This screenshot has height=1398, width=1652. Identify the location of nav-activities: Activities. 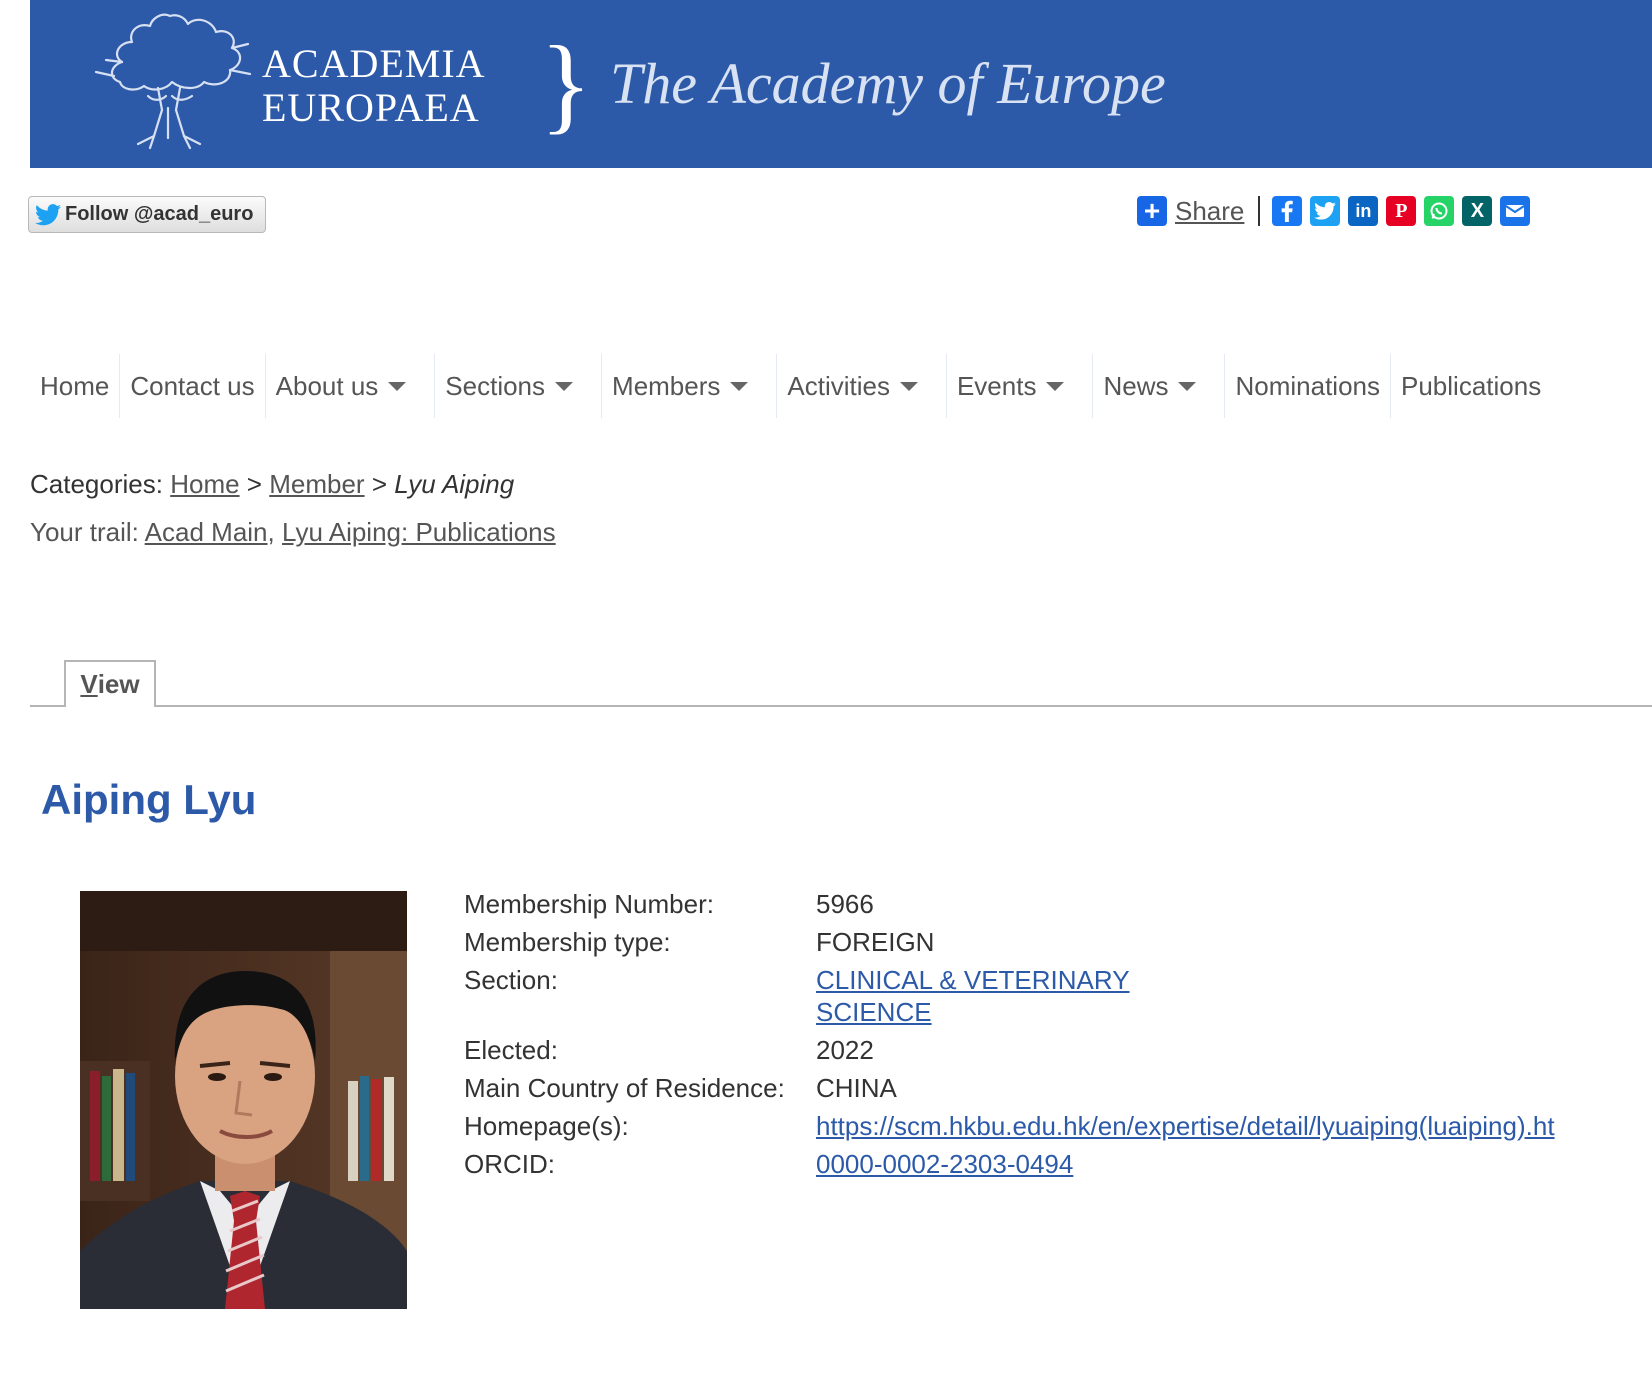
(861, 386).